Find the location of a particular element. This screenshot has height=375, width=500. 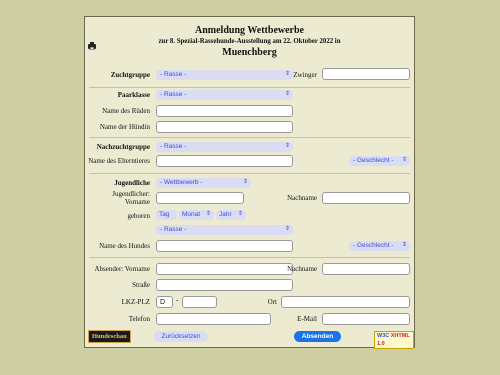

plz-input is located at coordinates (199, 302).